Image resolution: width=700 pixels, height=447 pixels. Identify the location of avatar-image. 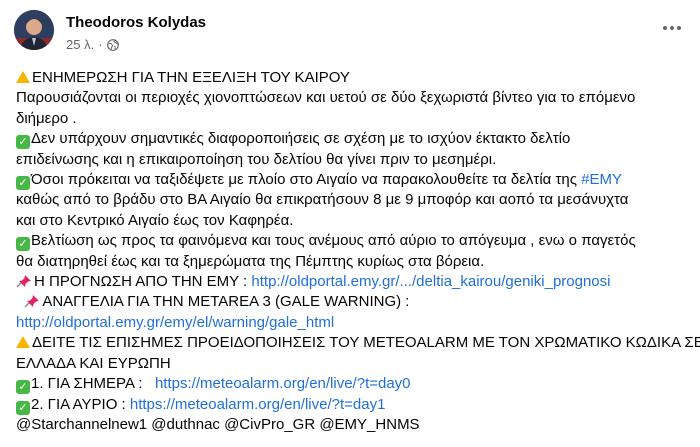
(34, 30).